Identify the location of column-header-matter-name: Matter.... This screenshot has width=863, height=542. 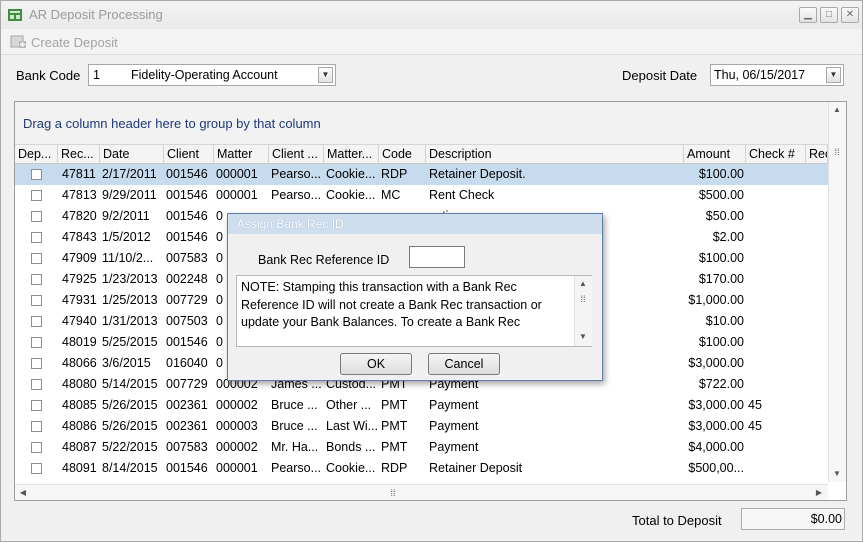
(351, 154).